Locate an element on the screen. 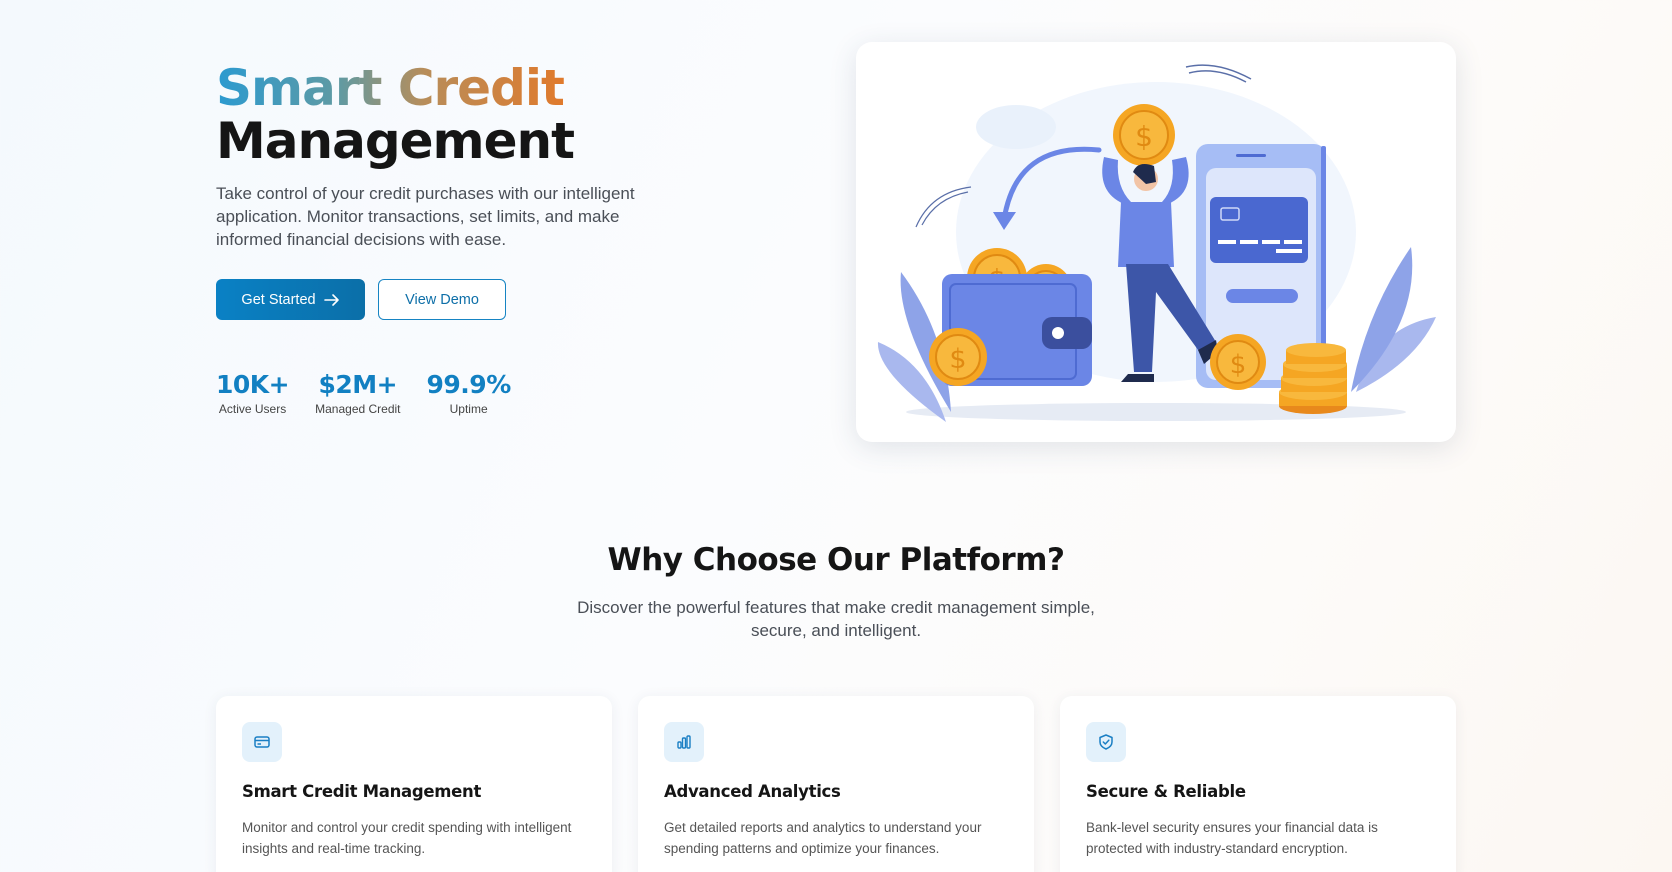 The width and height of the screenshot is (1672, 872). get-started-label: Get Started is located at coordinates (278, 299).